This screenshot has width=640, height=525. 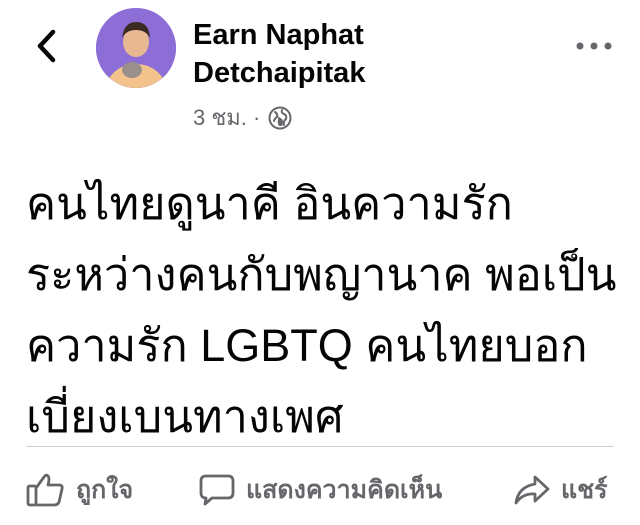 I want to click on more-horizontal-icon, so click(x=594, y=46).